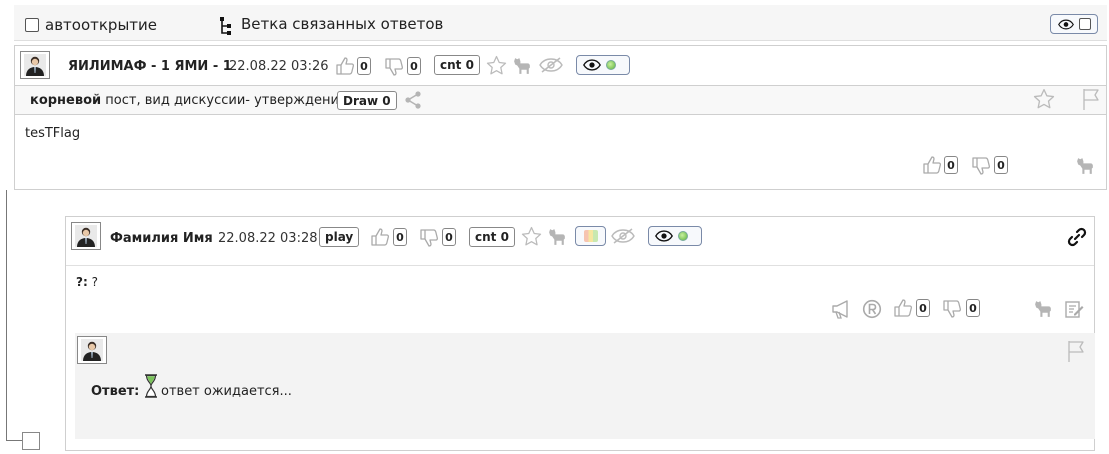 Image resolution: width=1109 pixels, height=454 pixels. I want to click on visibility-toggle, so click(1074, 24).